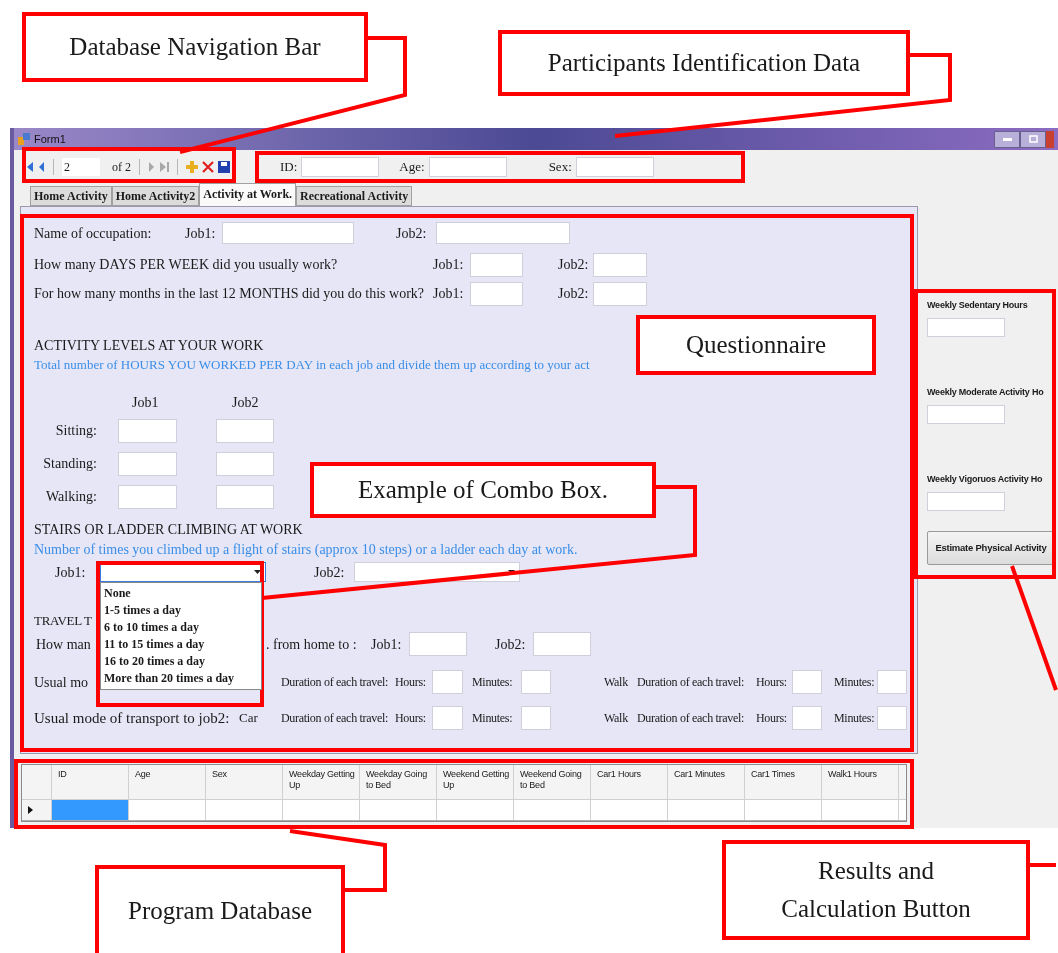 The image size is (1058, 953). Describe the element at coordinates (168, 529) in the screenshot. I see `section-heading: STAIRS OR LADDER CLIMBING AT WORK` at that location.